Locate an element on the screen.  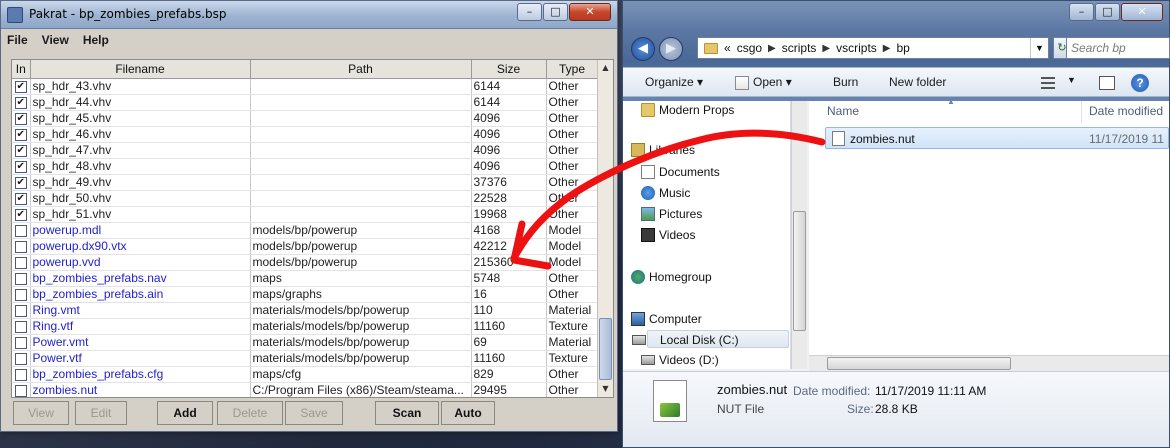
table-row: powerup.vvd models/bp/powerup 215360 Model is located at coordinates (305, 262).